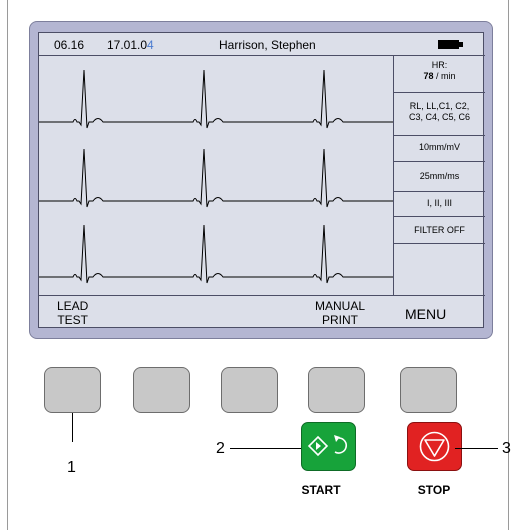  Describe the element at coordinates (69, 45) in the screenshot. I see `status-time: 06.16` at that location.